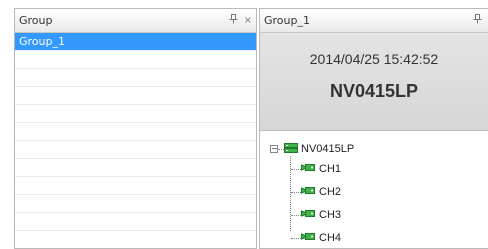 The width and height of the screenshot is (488, 249). What do you see at coordinates (274, 149) in the screenshot?
I see `collapse-icon: −` at bounding box center [274, 149].